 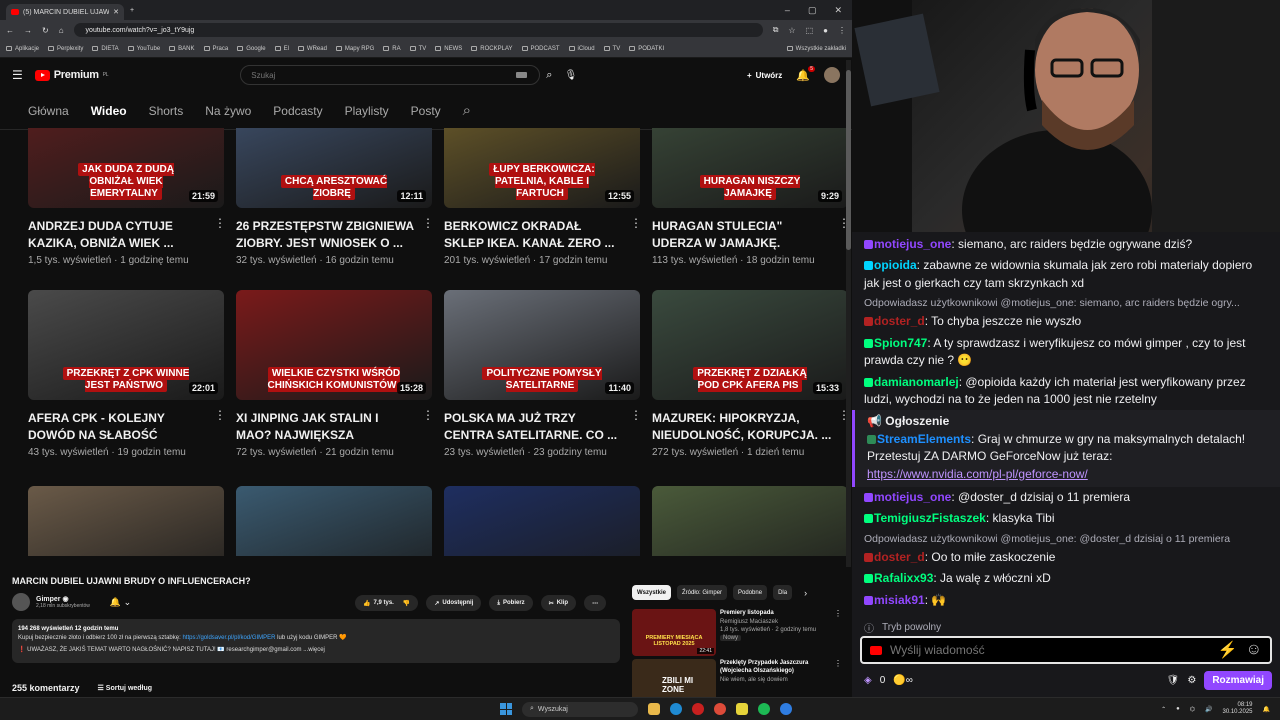 What do you see at coordinates (132, 10) in the screenshot?
I see `new-tab-icon: +` at bounding box center [132, 10].